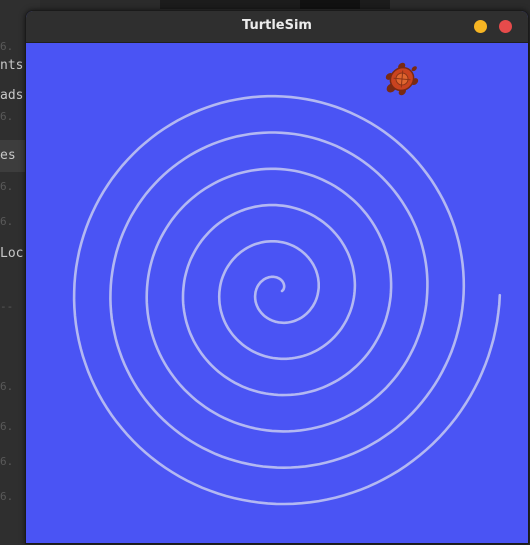 This screenshot has width=530, height=545. Describe the element at coordinates (505, 26) in the screenshot. I see `close-button` at that location.